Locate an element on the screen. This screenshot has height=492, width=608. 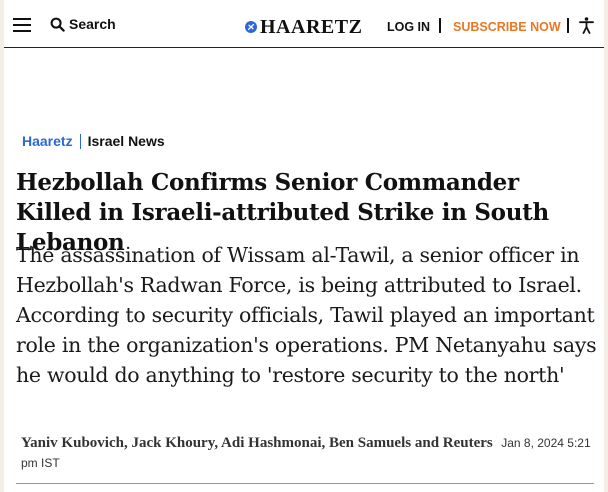
breadcrumb: Haaretz Israel News is located at coordinates (93, 141).